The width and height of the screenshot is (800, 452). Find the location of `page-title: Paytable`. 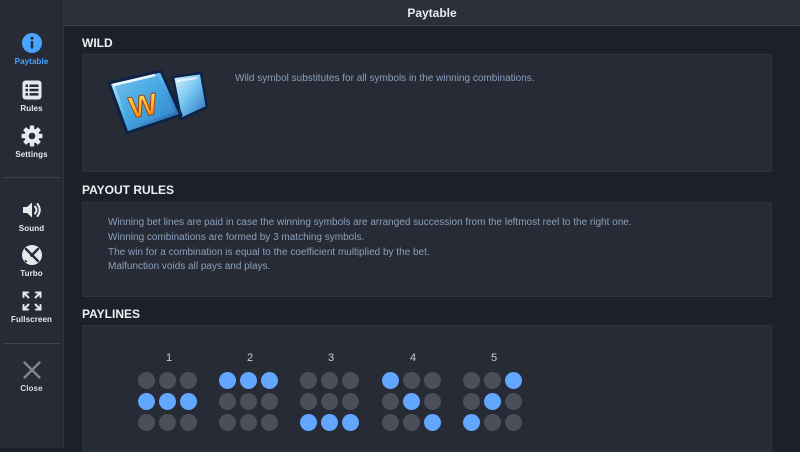

page-title: Paytable is located at coordinates (432, 12).